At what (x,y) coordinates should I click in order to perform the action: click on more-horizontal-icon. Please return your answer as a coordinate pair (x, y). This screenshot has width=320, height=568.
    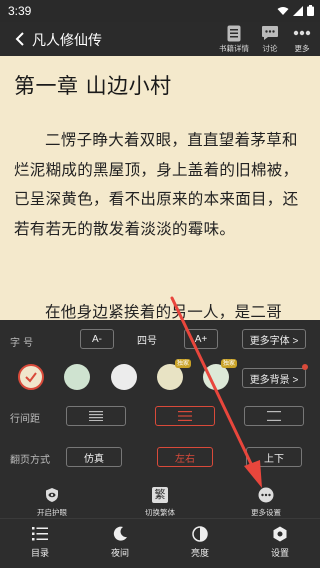
    Looking at the image, I should click on (302, 33).